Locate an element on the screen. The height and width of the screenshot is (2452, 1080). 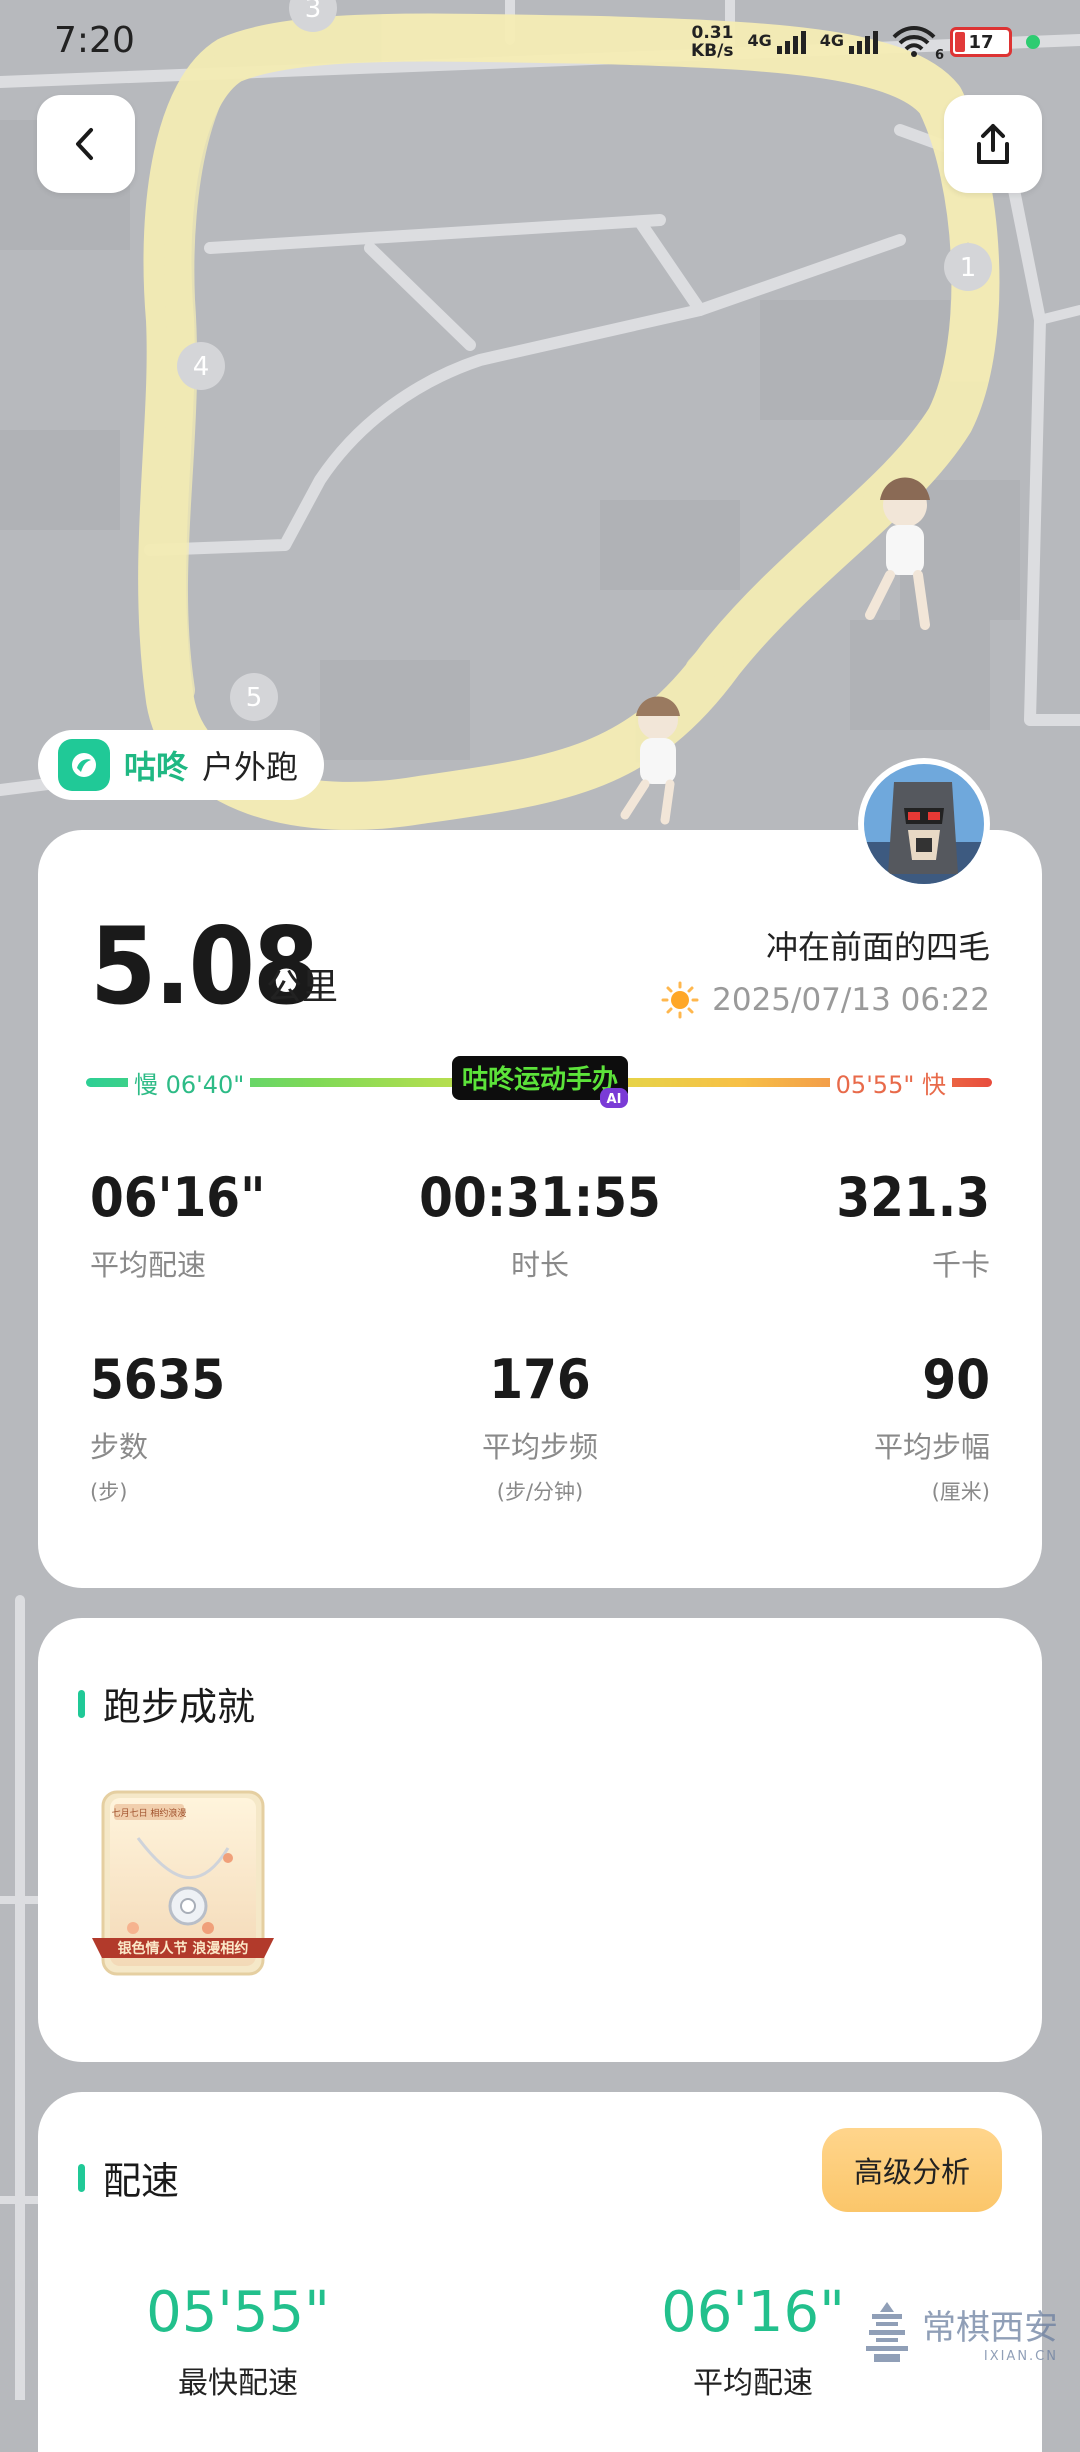
chevron-left-icon is located at coordinates (84, 144).